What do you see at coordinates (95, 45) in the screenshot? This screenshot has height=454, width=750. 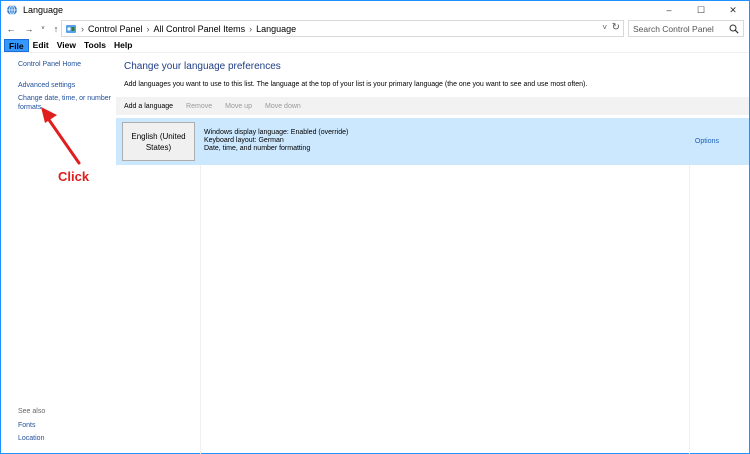 I see `menu-tools: Tools` at bounding box center [95, 45].